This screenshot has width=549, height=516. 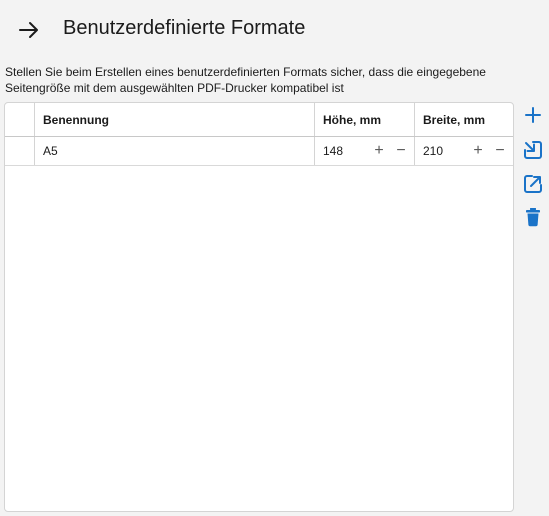 I want to click on column-header-width: Breite, mm, so click(x=464, y=119).